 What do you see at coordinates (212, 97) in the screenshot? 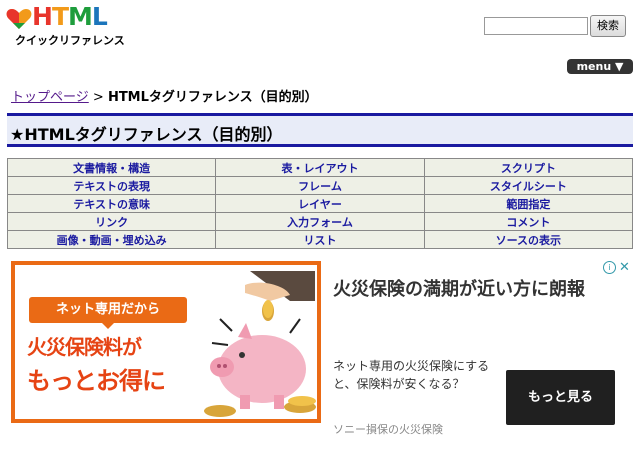
I see `breadcrumb-current: HTMLタグリファレンス（目的別）` at bounding box center [212, 97].